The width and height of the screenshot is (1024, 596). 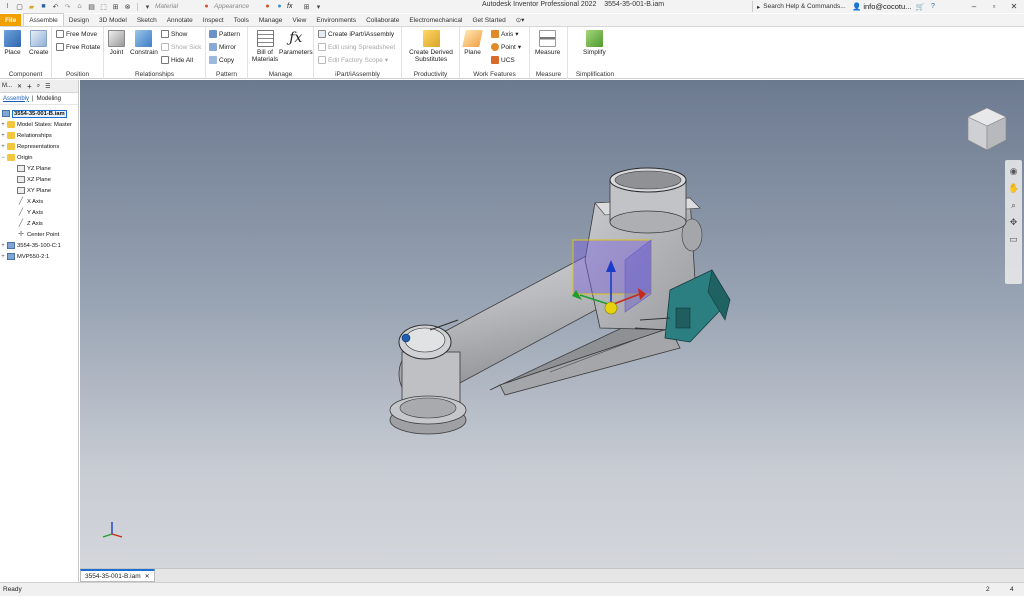 What do you see at coordinates (594, 43) in the screenshot?
I see `simplify-button: Simplify` at bounding box center [594, 43].